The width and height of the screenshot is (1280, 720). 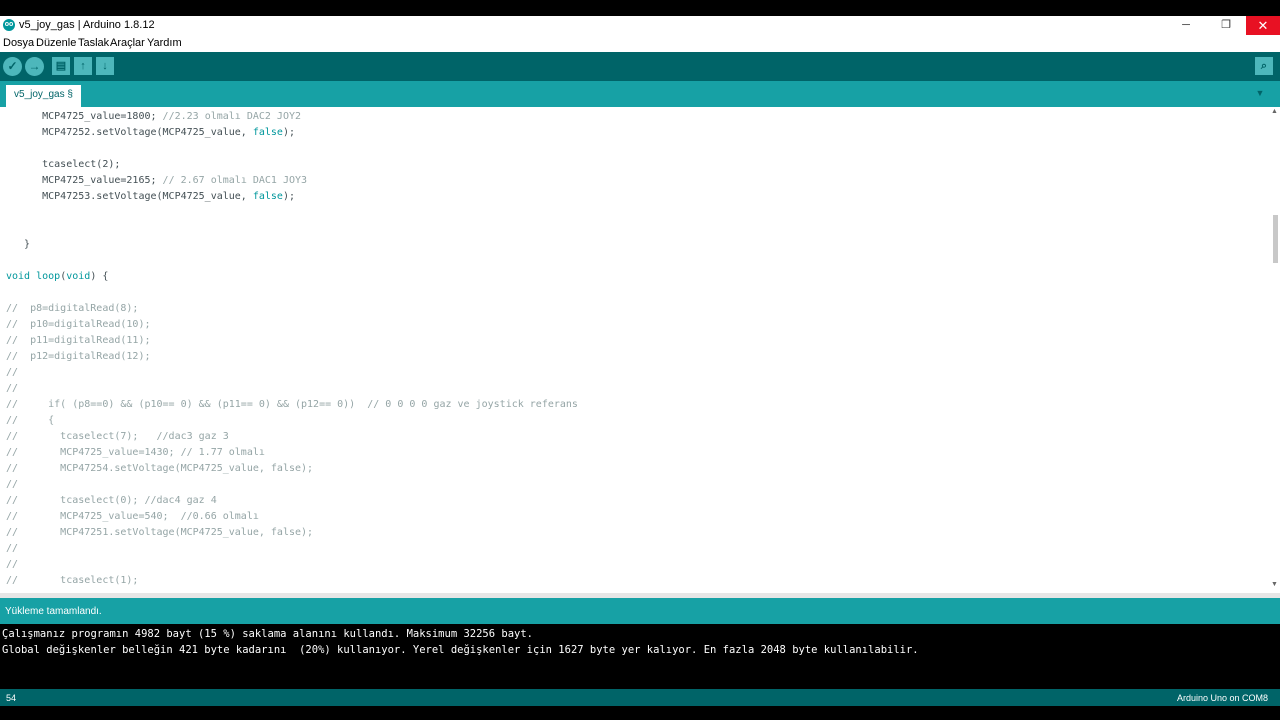 I want to click on code-token: //2.23 olmalı DAC2 JOY2, so click(x=232, y=116).